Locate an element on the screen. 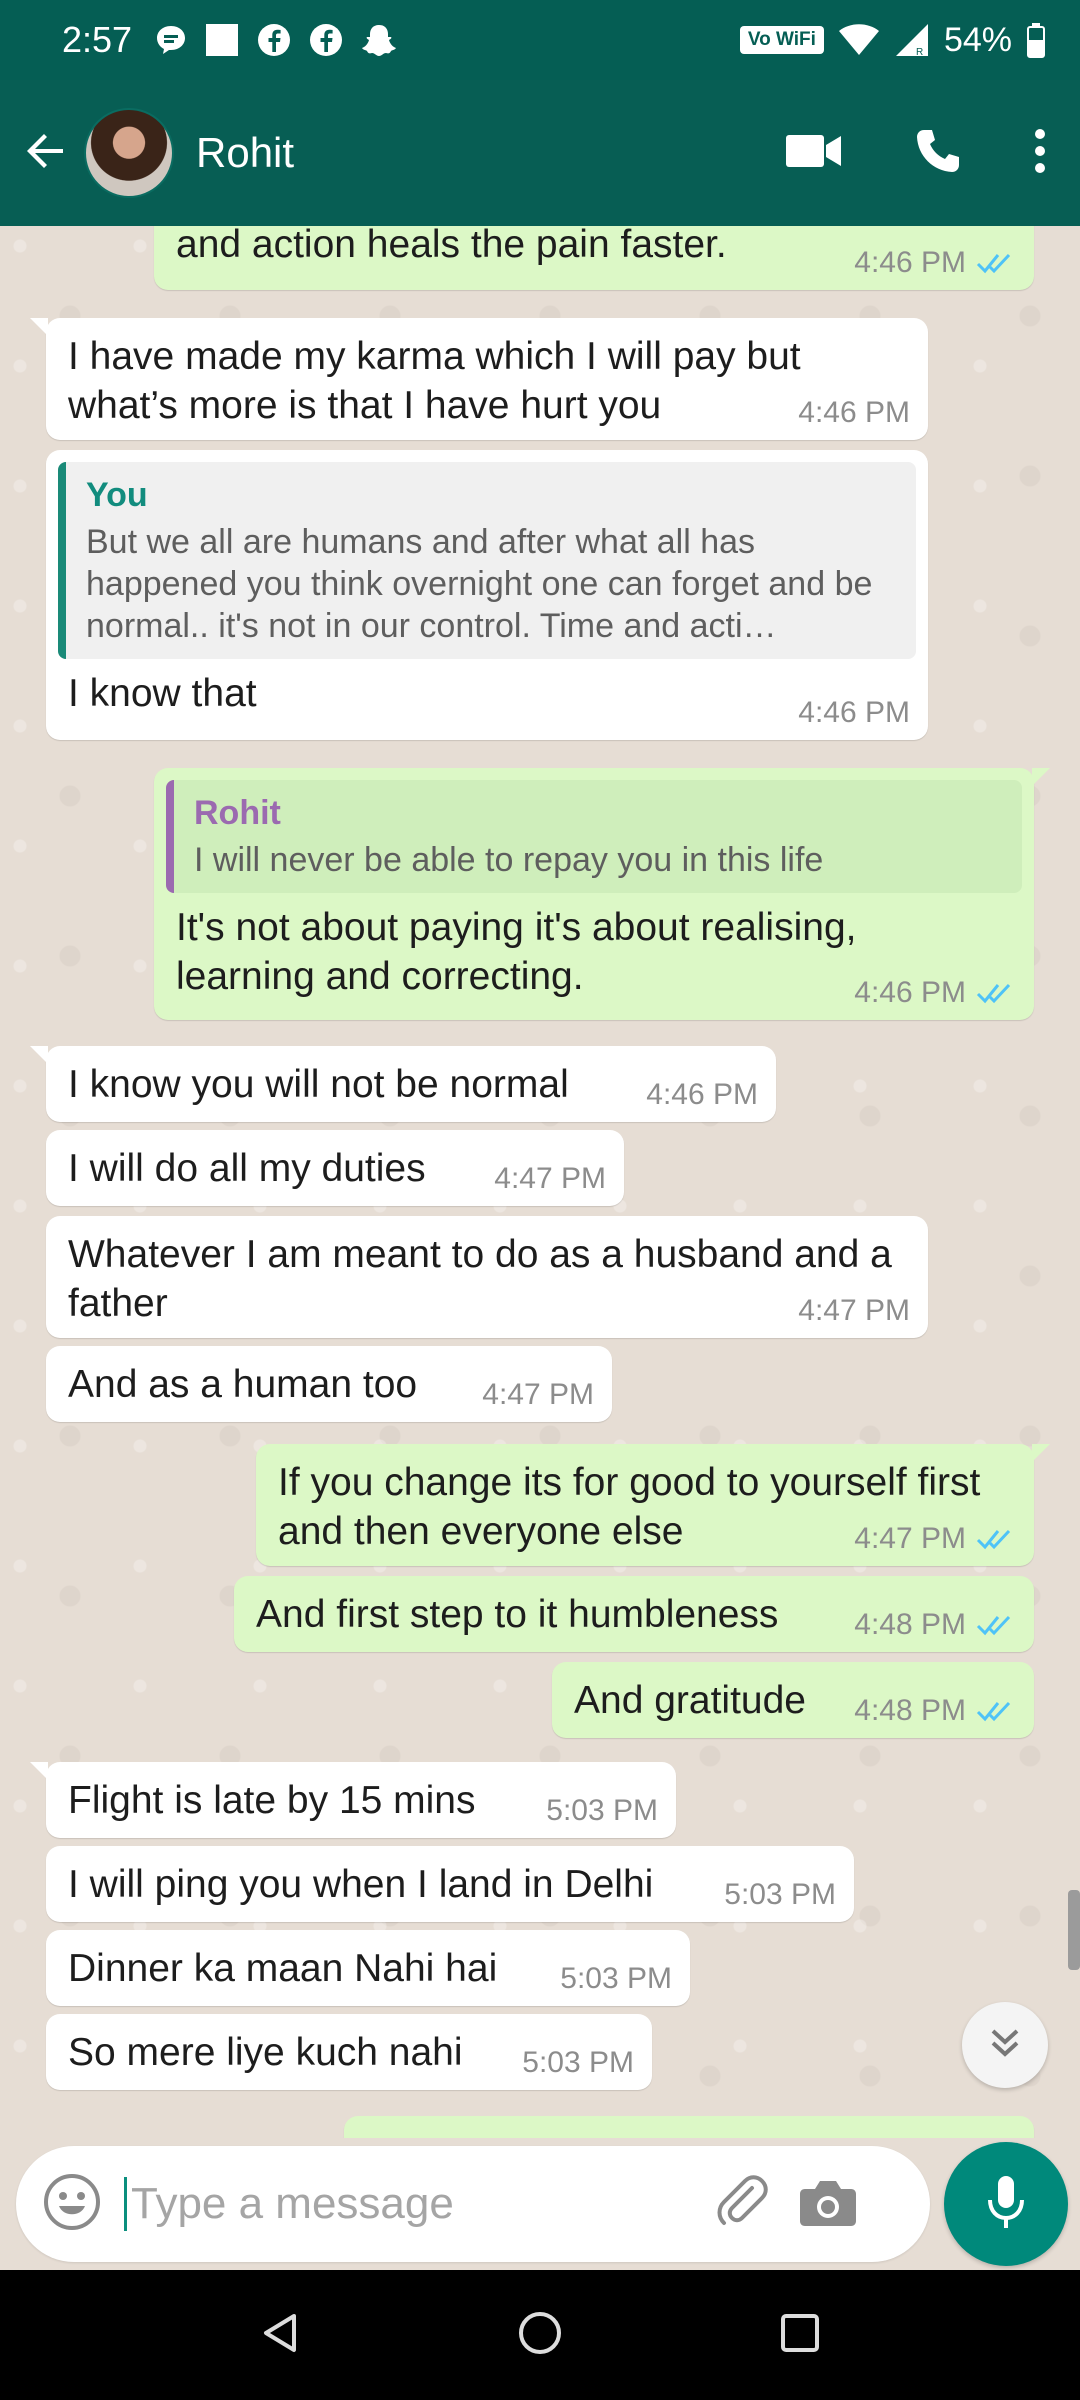 The image size is (1080, 2400). chat-header: Rohit is located at coordinates (540, 153).